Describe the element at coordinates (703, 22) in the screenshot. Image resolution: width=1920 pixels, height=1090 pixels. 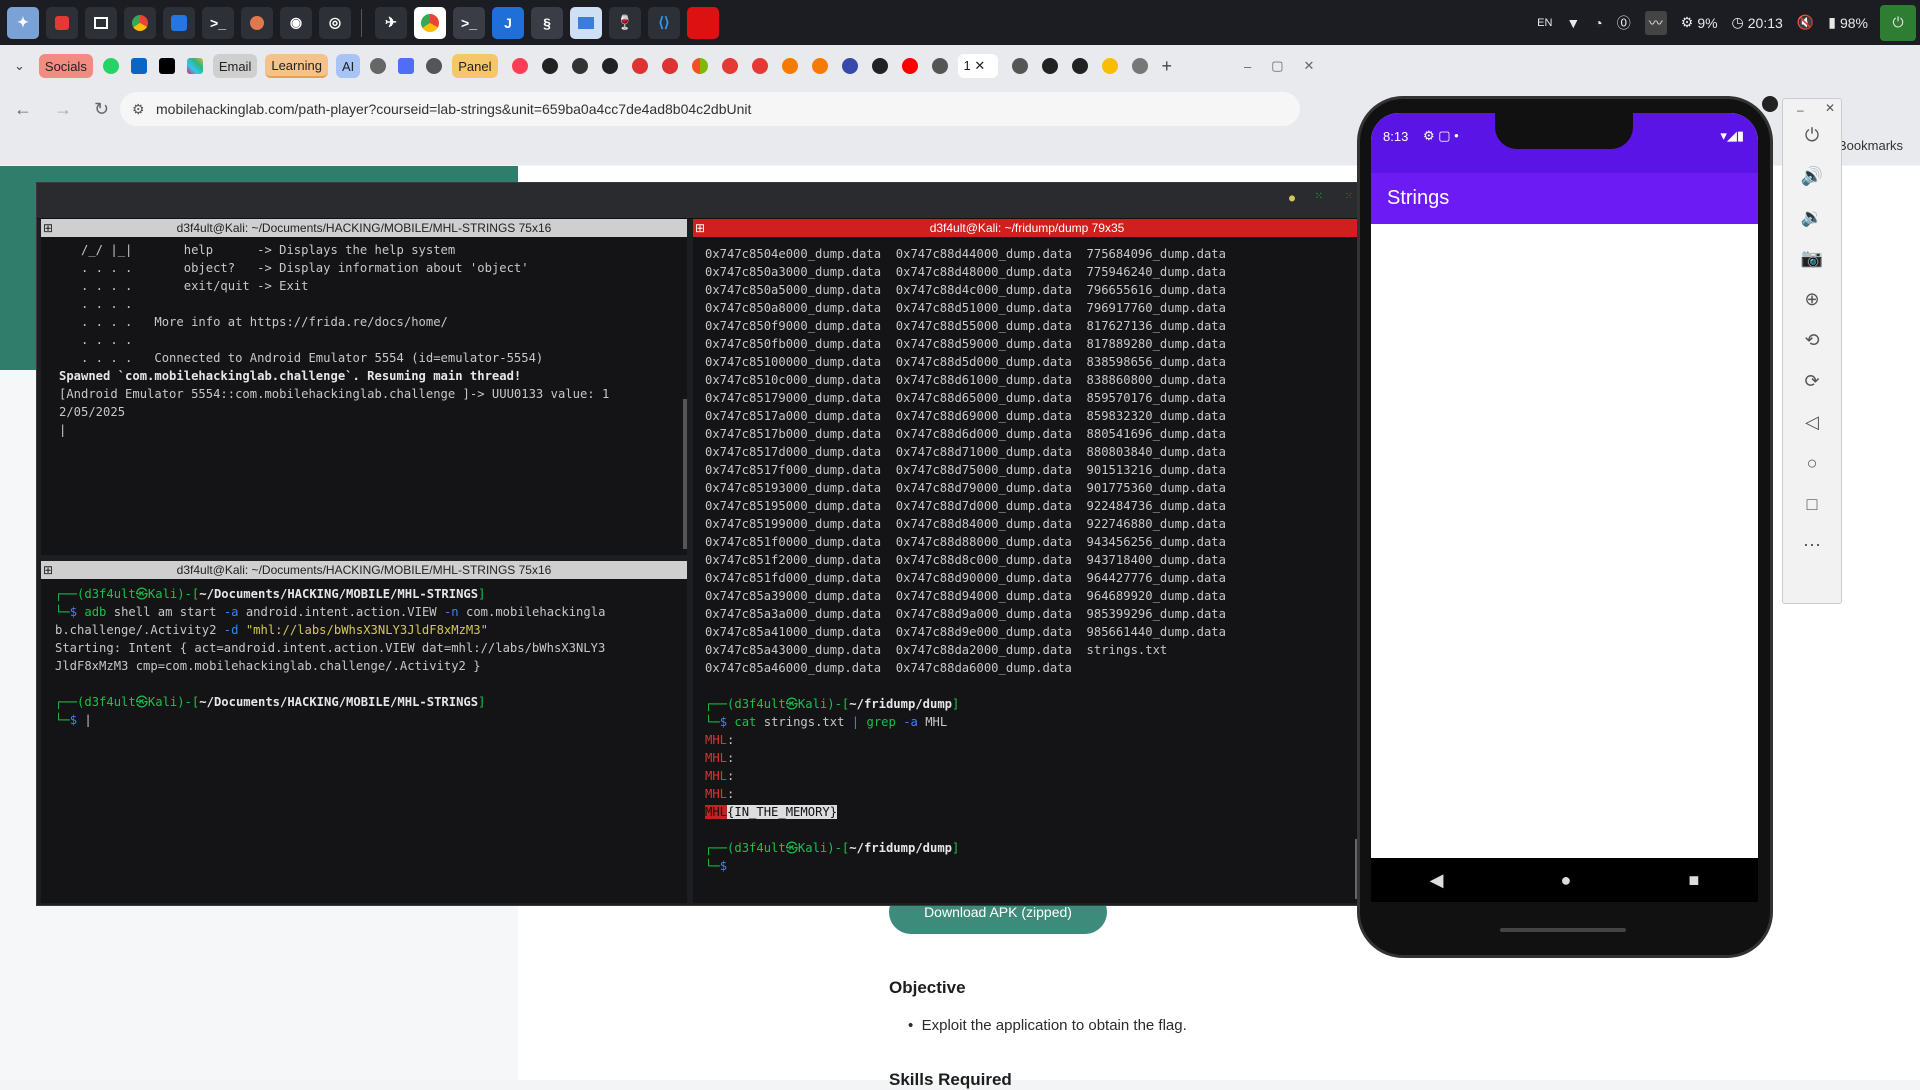
I see `kali-red-icon` at that location.